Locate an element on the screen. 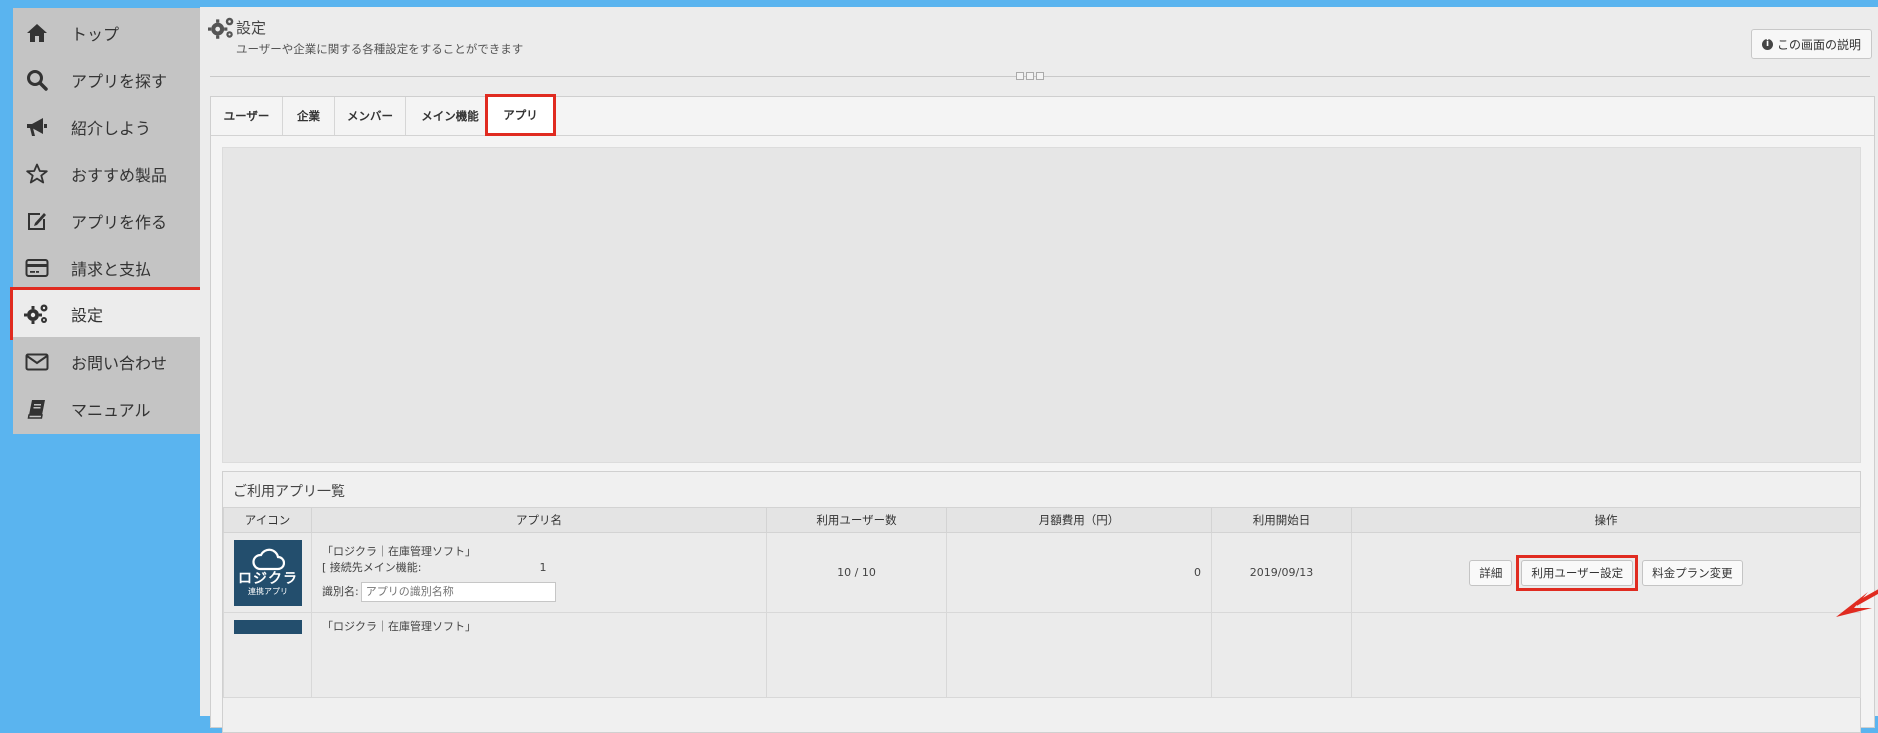  sidebar-item-label: お問い合わせ is located at coordinates (119, 363).